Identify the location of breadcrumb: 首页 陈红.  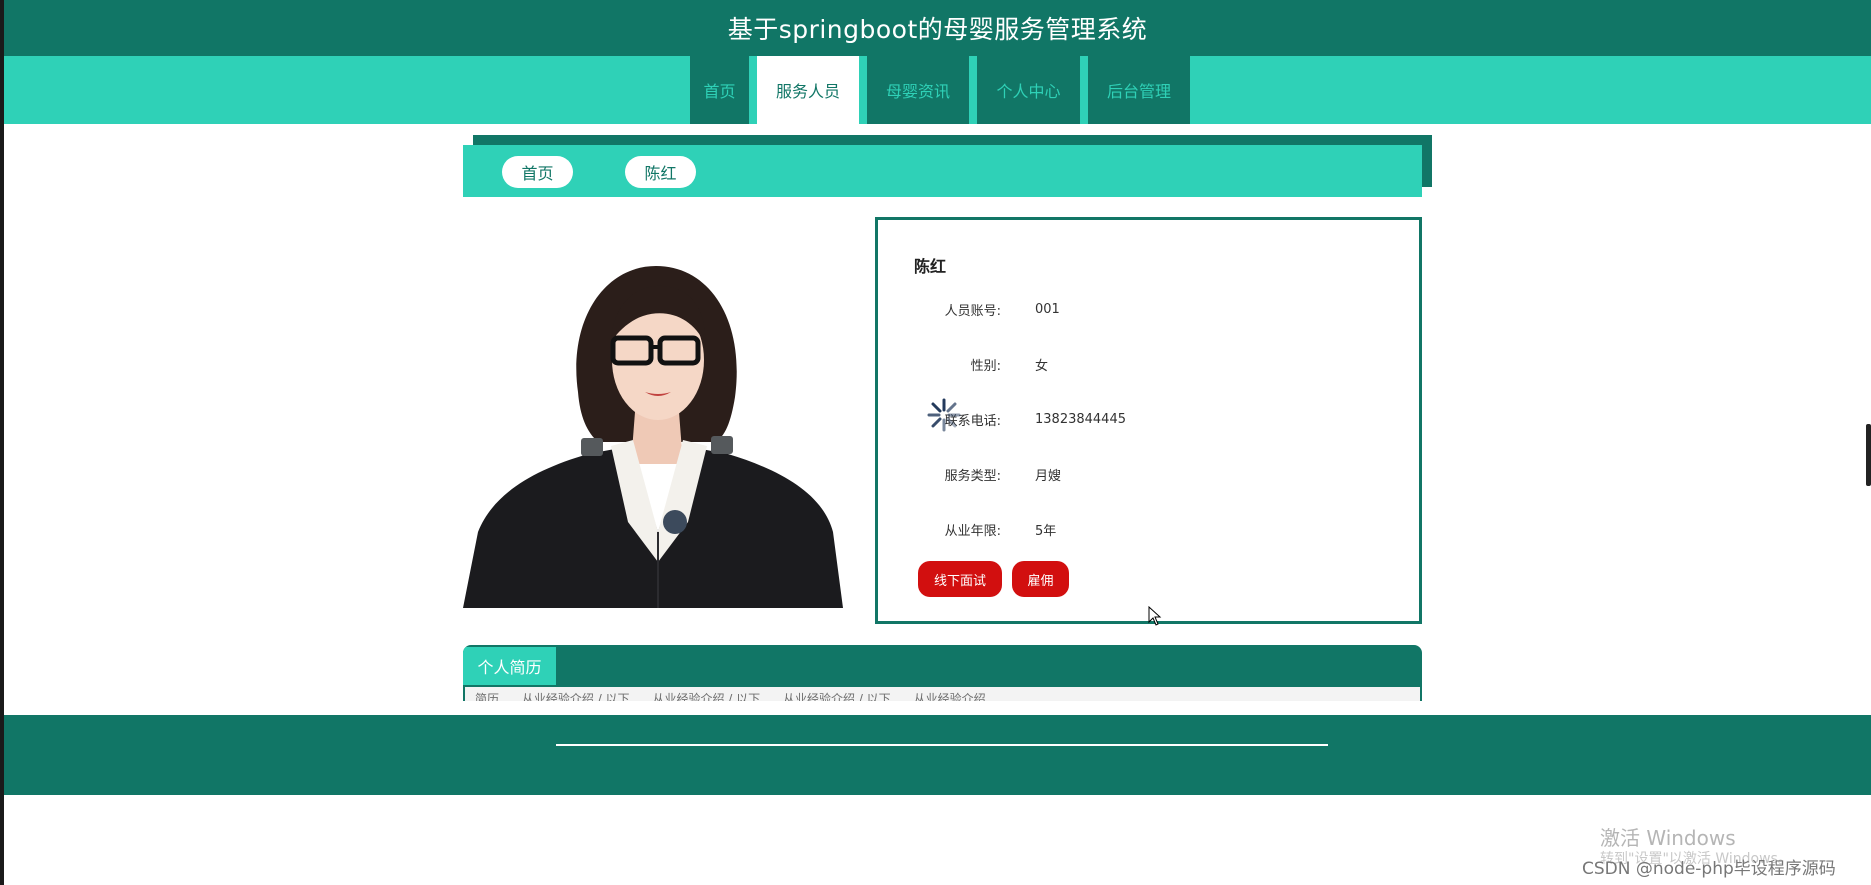
(942, 171).